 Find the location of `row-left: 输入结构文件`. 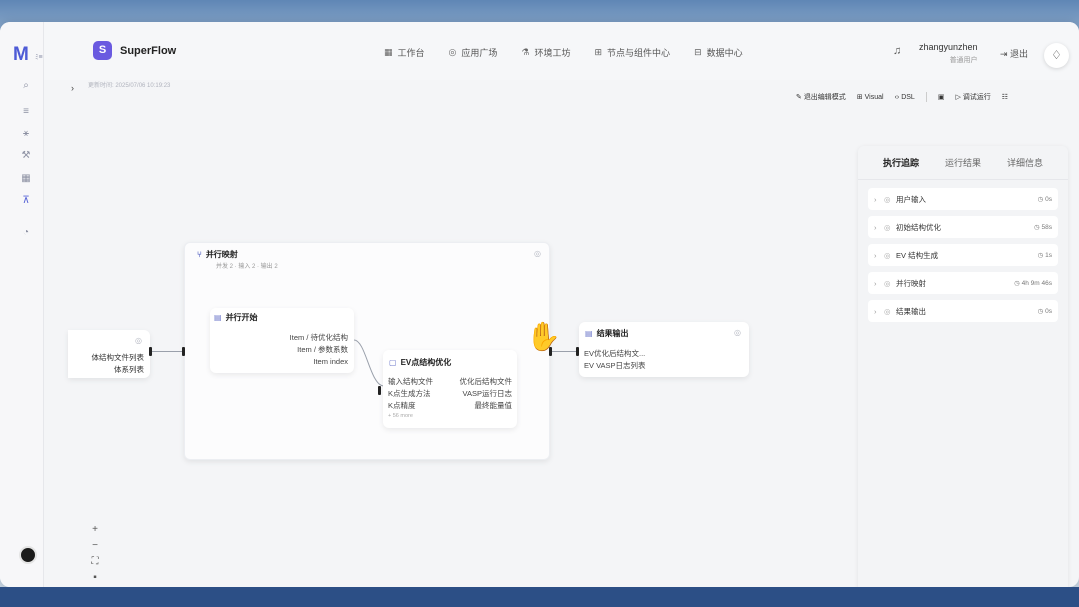

row-left: 输入结构文件 is located at coordinates (410, 381).